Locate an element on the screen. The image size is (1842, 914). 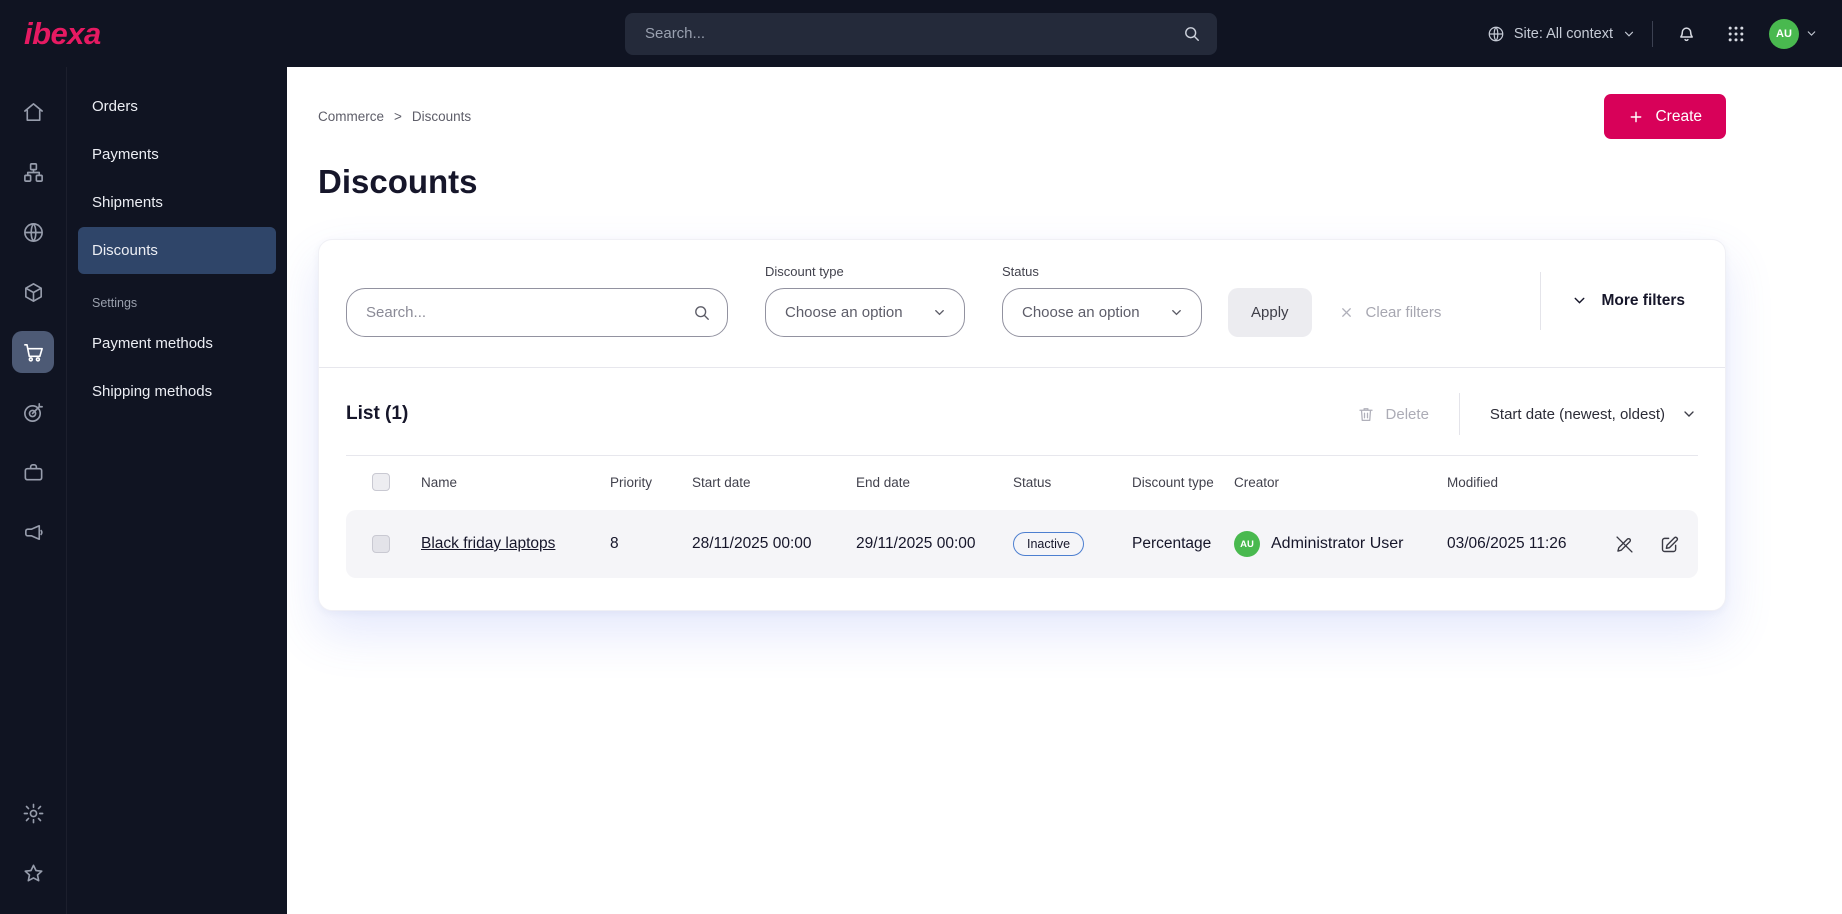
site-context-label: Site: All context is located at coordinates (1563, 33).